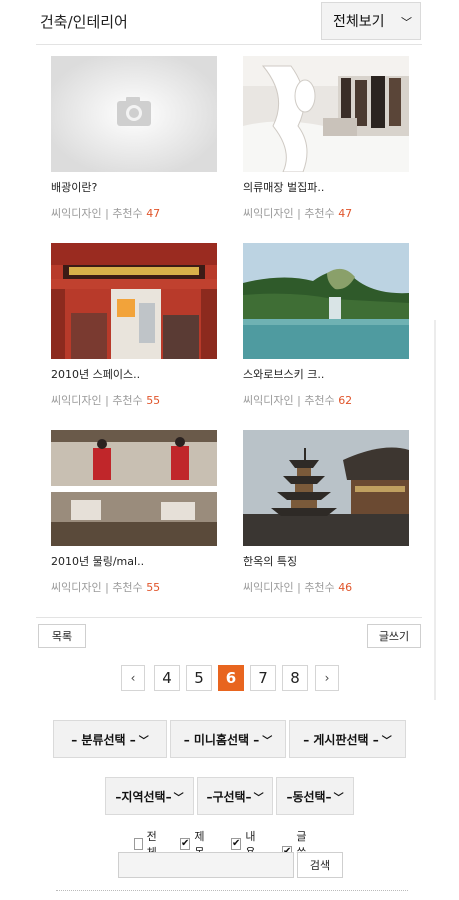 This screenshot has height=900, width=459. I want to click on page-8: 8, so click(295, 678).